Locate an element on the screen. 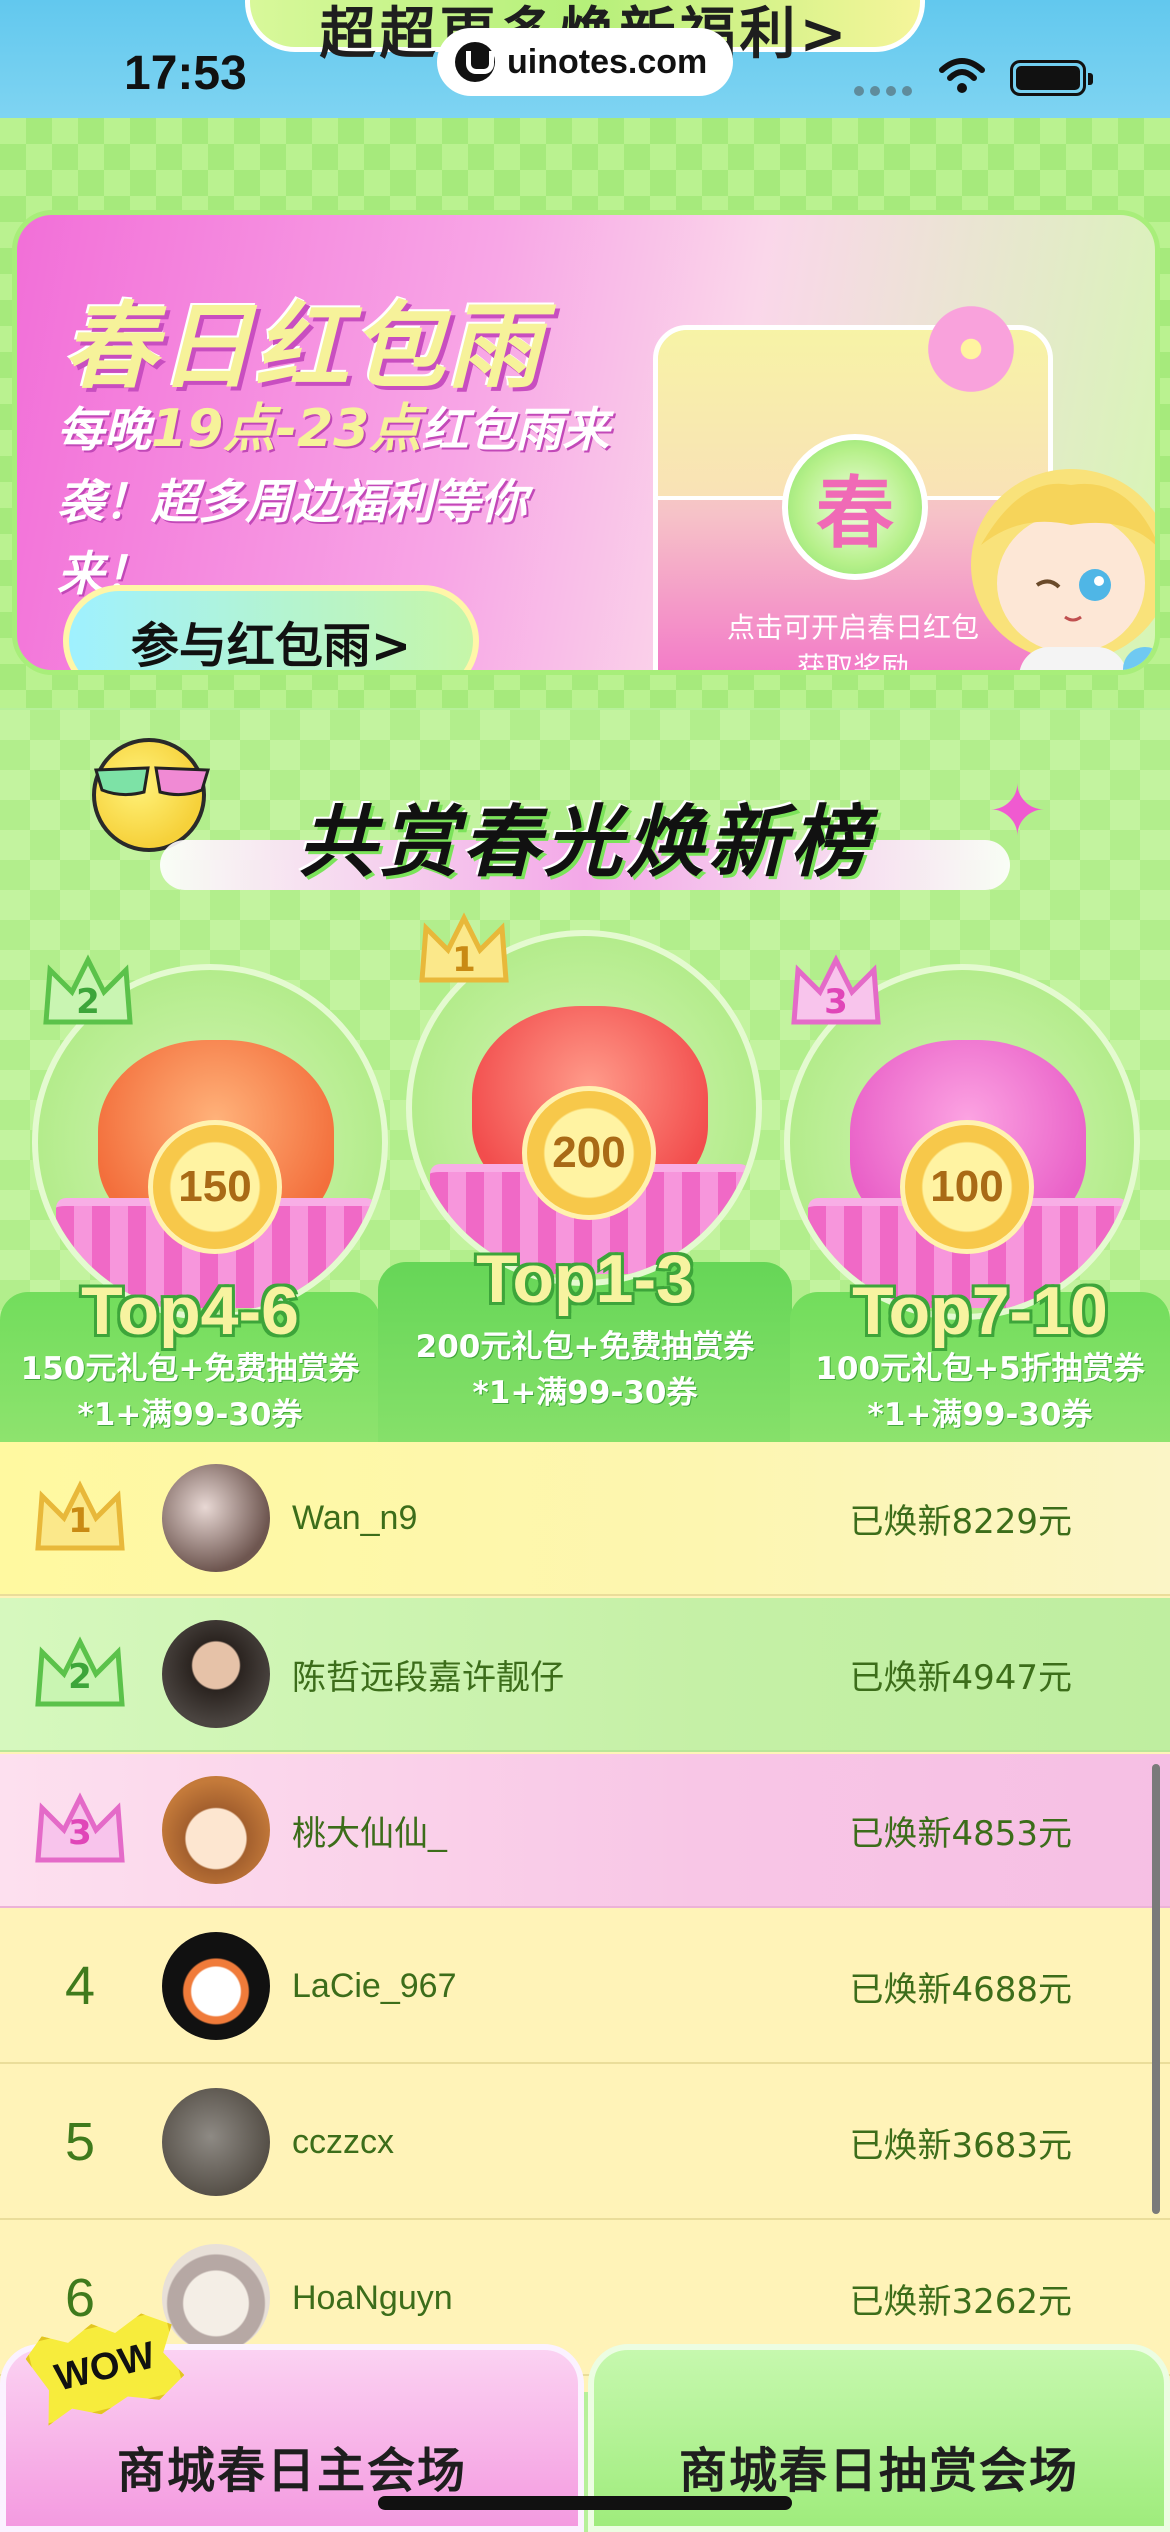  rank-number: 2 is located at coordinates (80, 1677).